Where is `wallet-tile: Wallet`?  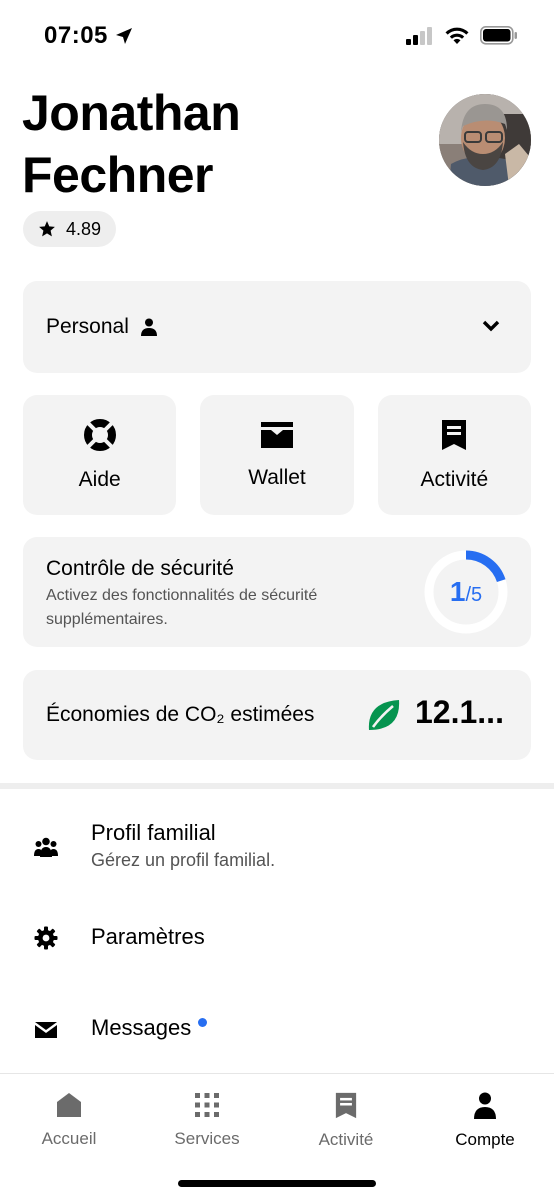 wallet-tile: Wallet is located at coordinates (277, 455).